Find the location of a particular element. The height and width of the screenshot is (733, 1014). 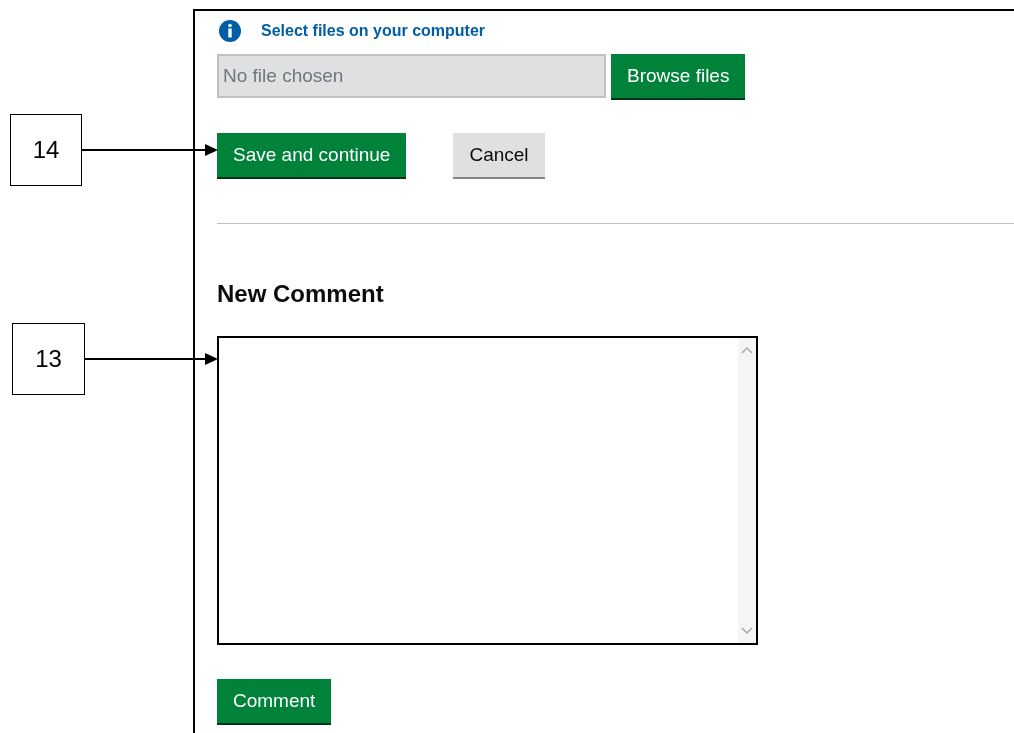

save-button: Save and continue is located at coordinates (312, 155).